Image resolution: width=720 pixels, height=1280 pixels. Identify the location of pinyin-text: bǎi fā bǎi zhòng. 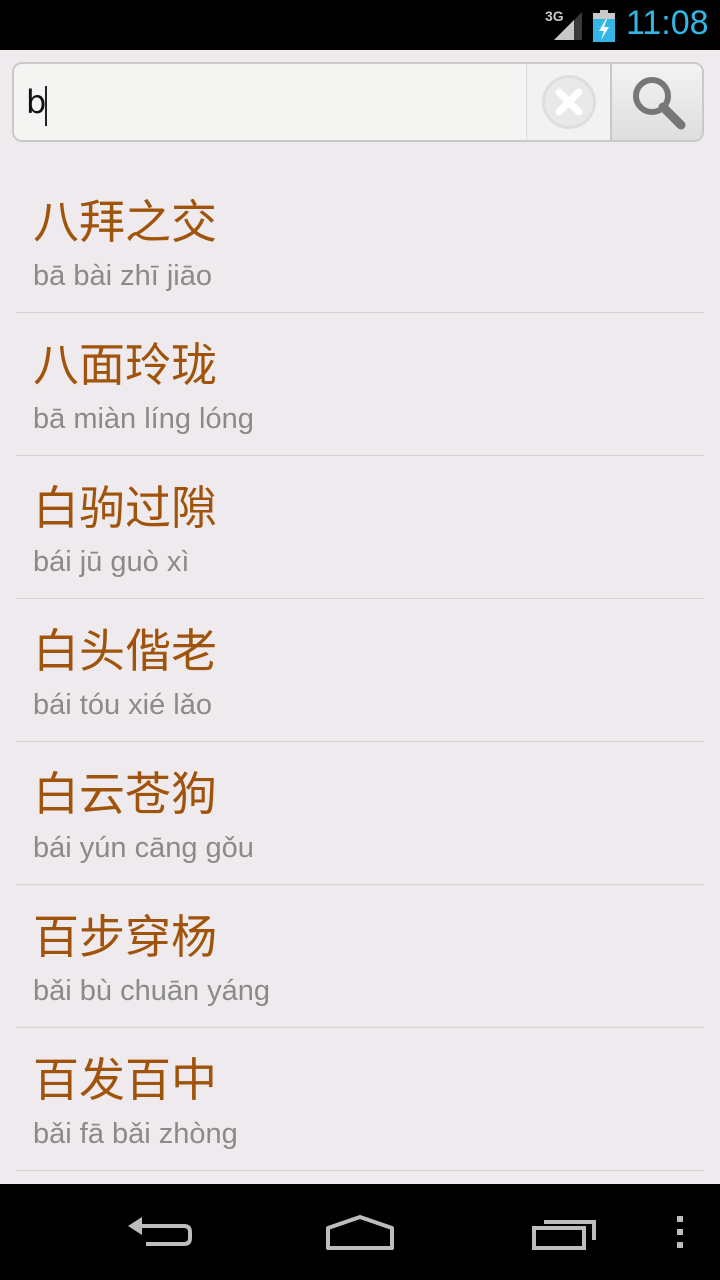
(135, 1134).